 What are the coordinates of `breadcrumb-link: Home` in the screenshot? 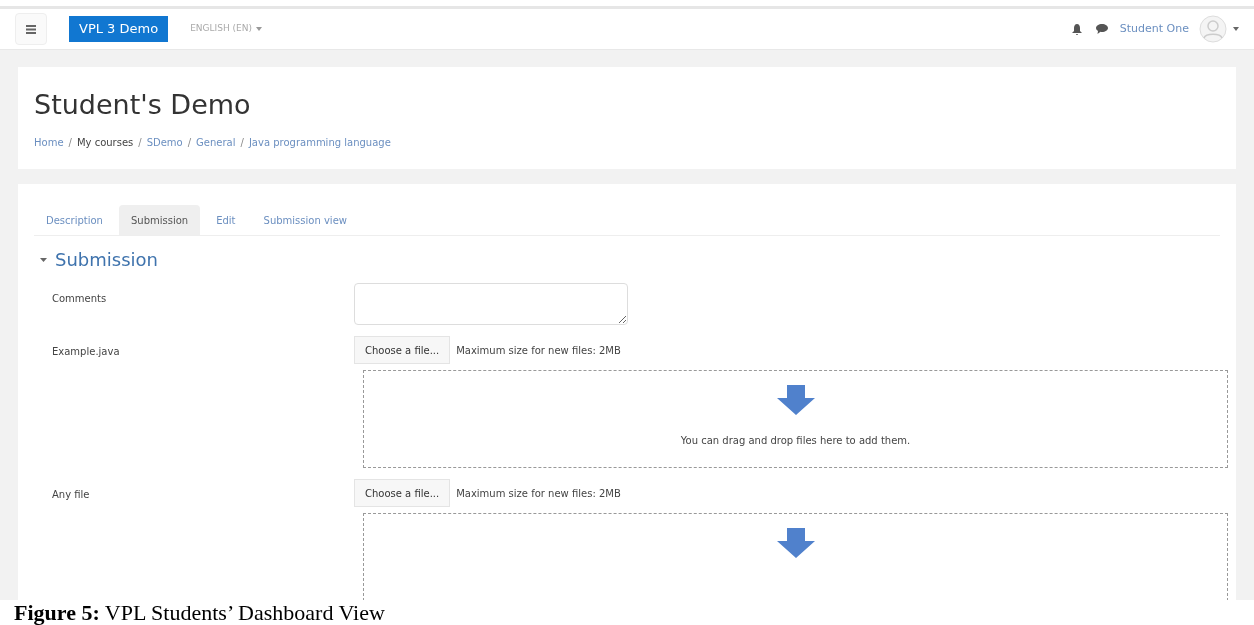 It's located at (49, 142).